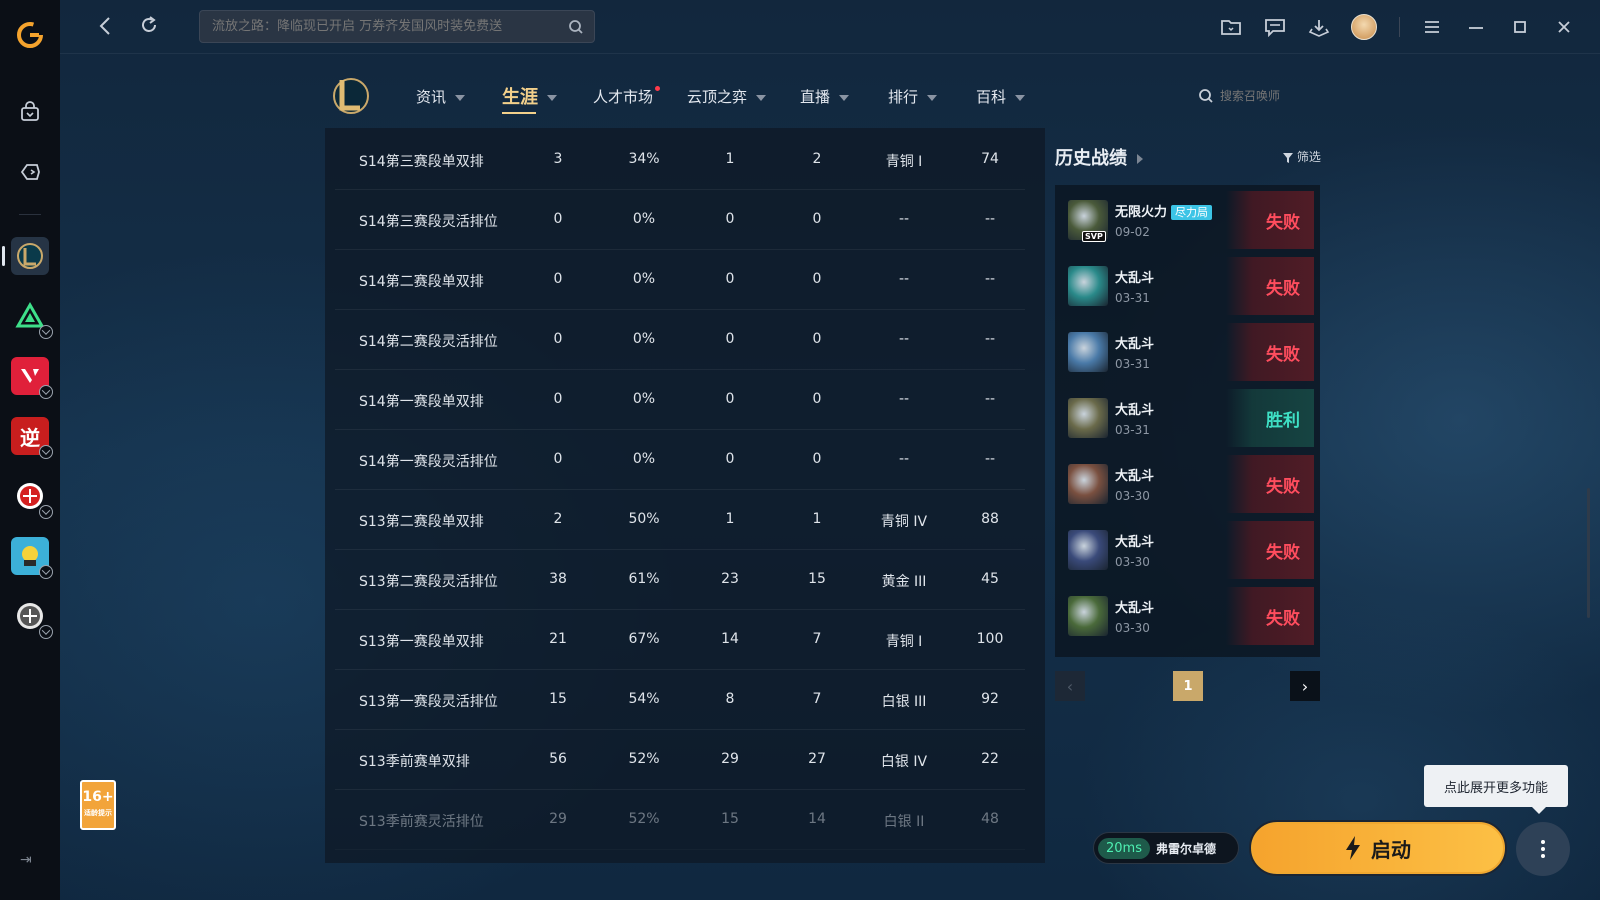 The image size is (1600, 900). Describe the element at coordinates (414, 762) in the screenshot. I see `season-queue-name: S13季前赛单双排` at that location.